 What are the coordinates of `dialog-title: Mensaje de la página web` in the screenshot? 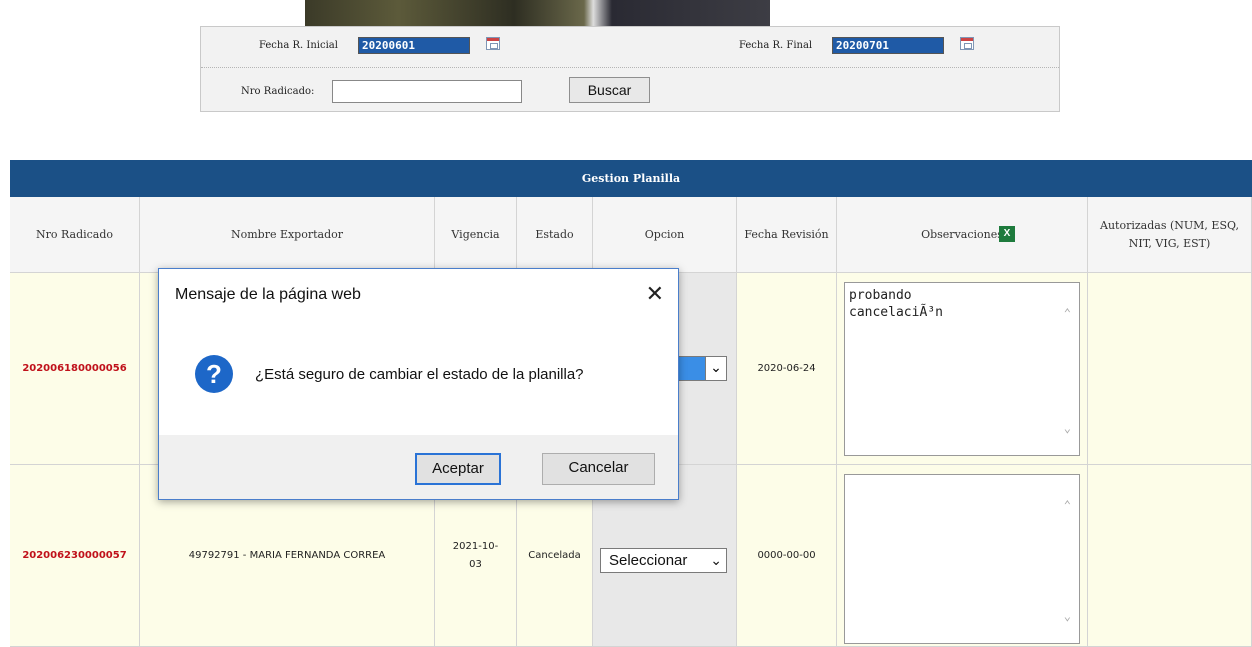 It's located at (268, 294).